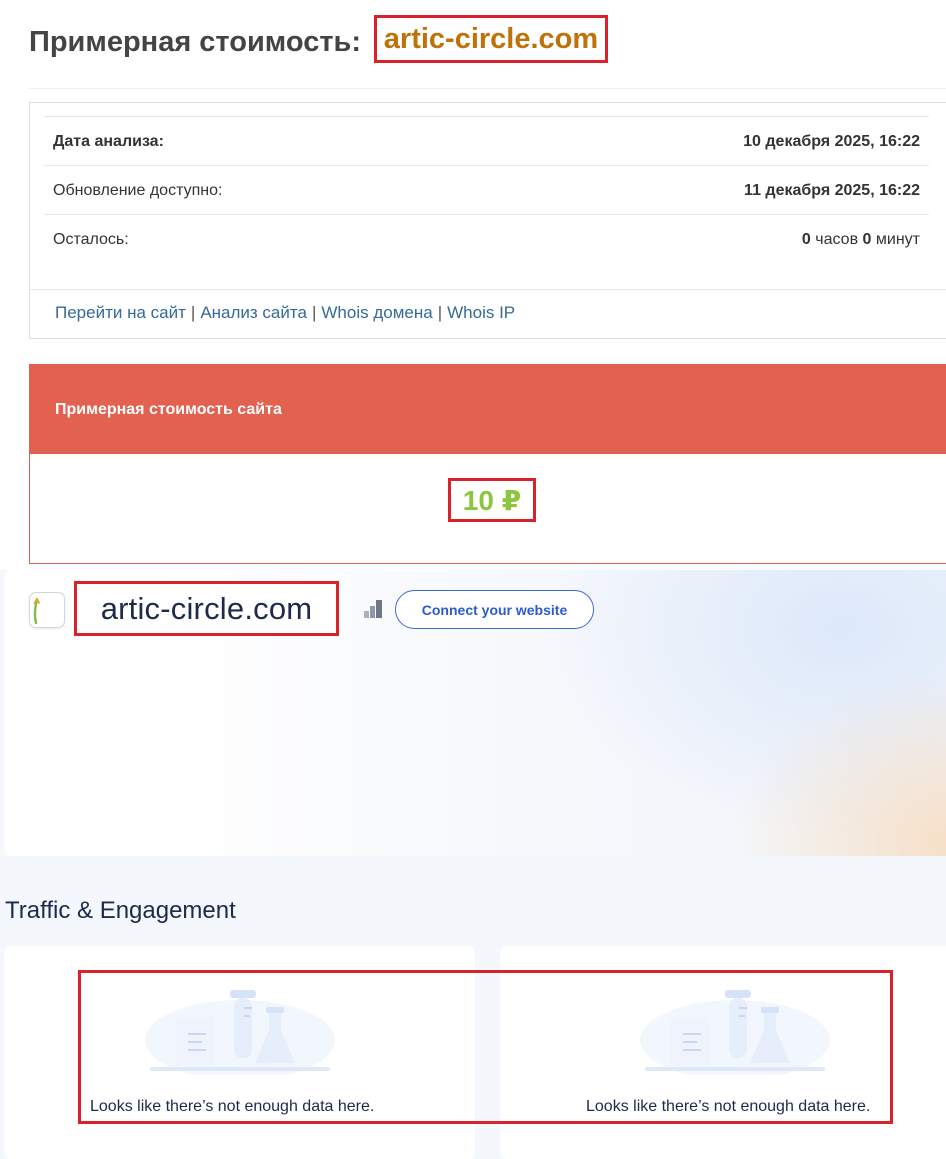 This screenshot has height=1159, width=946. Describe the element at coordinates (487, 88) in the screenshot. I see `title-divider` at that location.